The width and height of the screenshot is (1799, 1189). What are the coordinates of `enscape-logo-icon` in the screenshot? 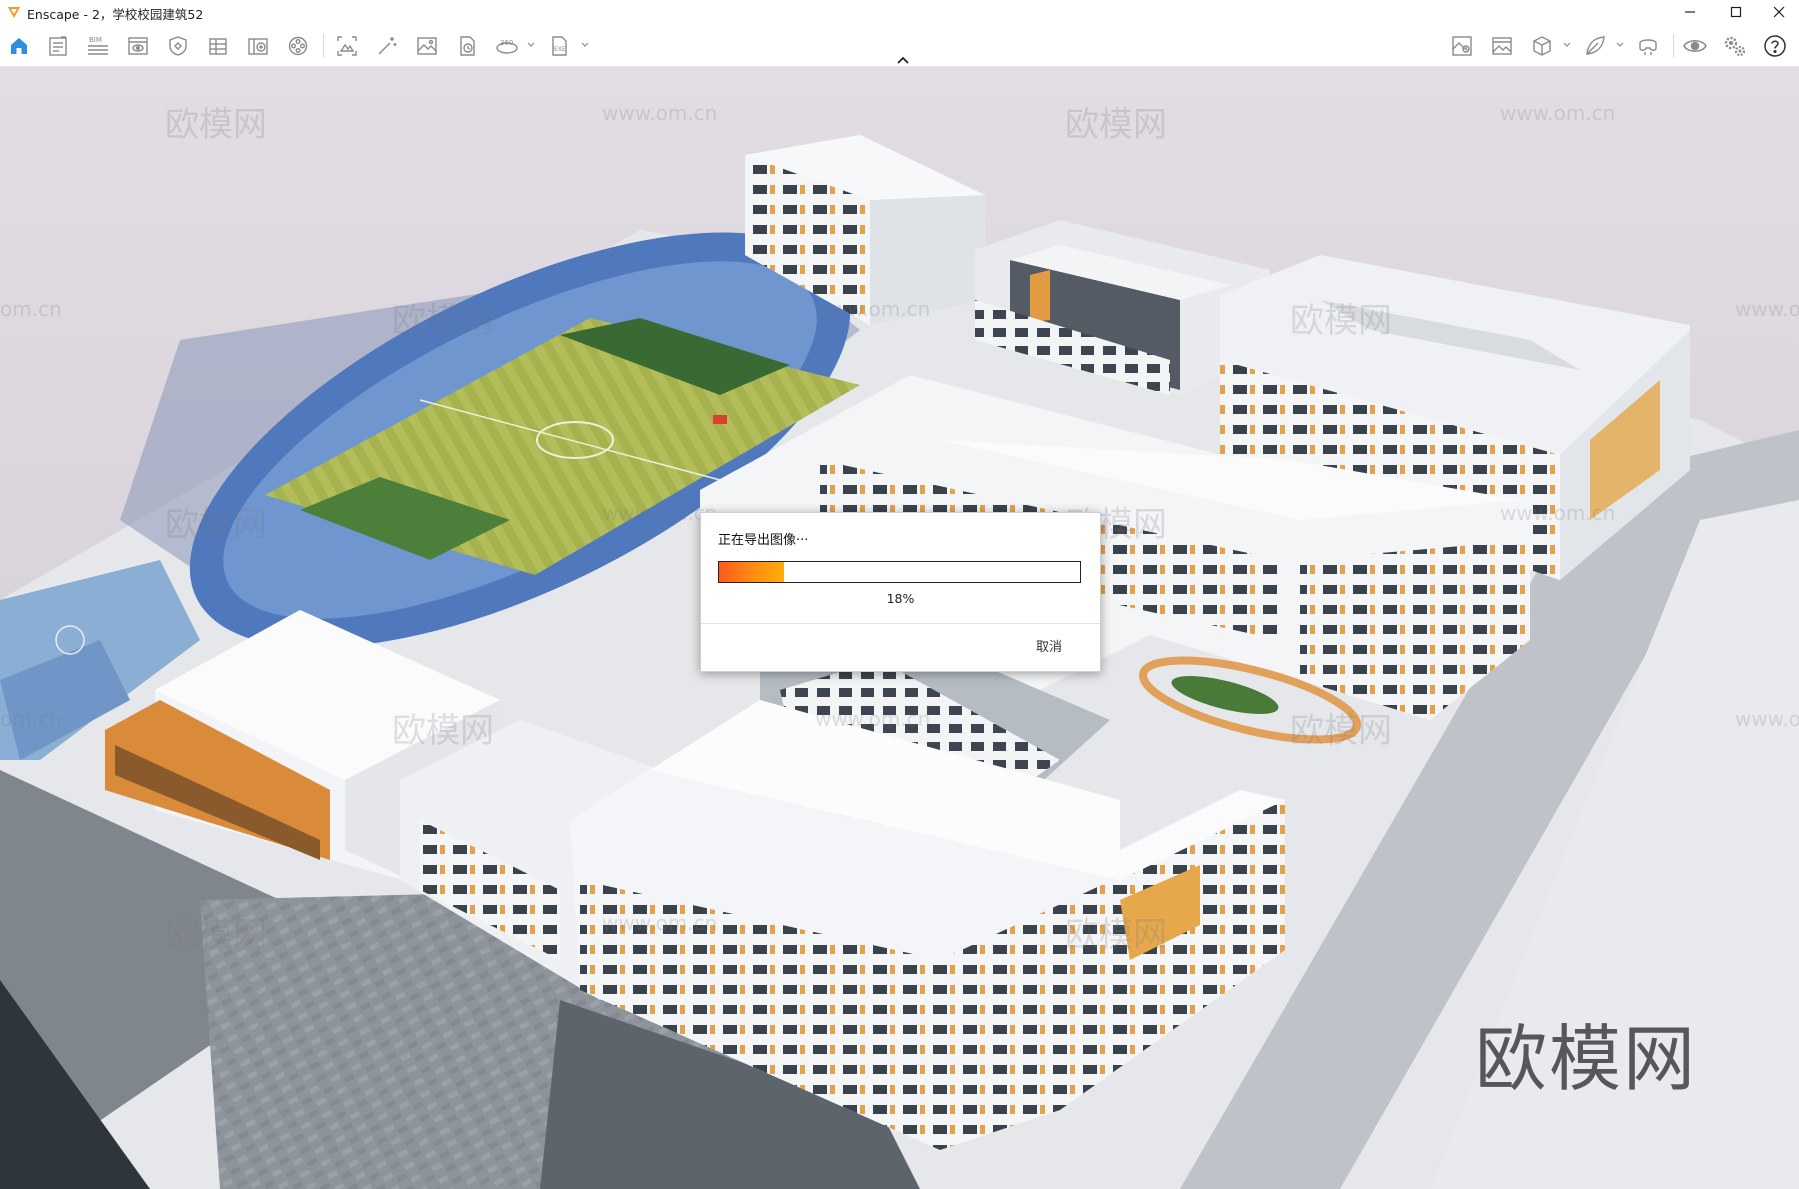 It's located at (14, 12).